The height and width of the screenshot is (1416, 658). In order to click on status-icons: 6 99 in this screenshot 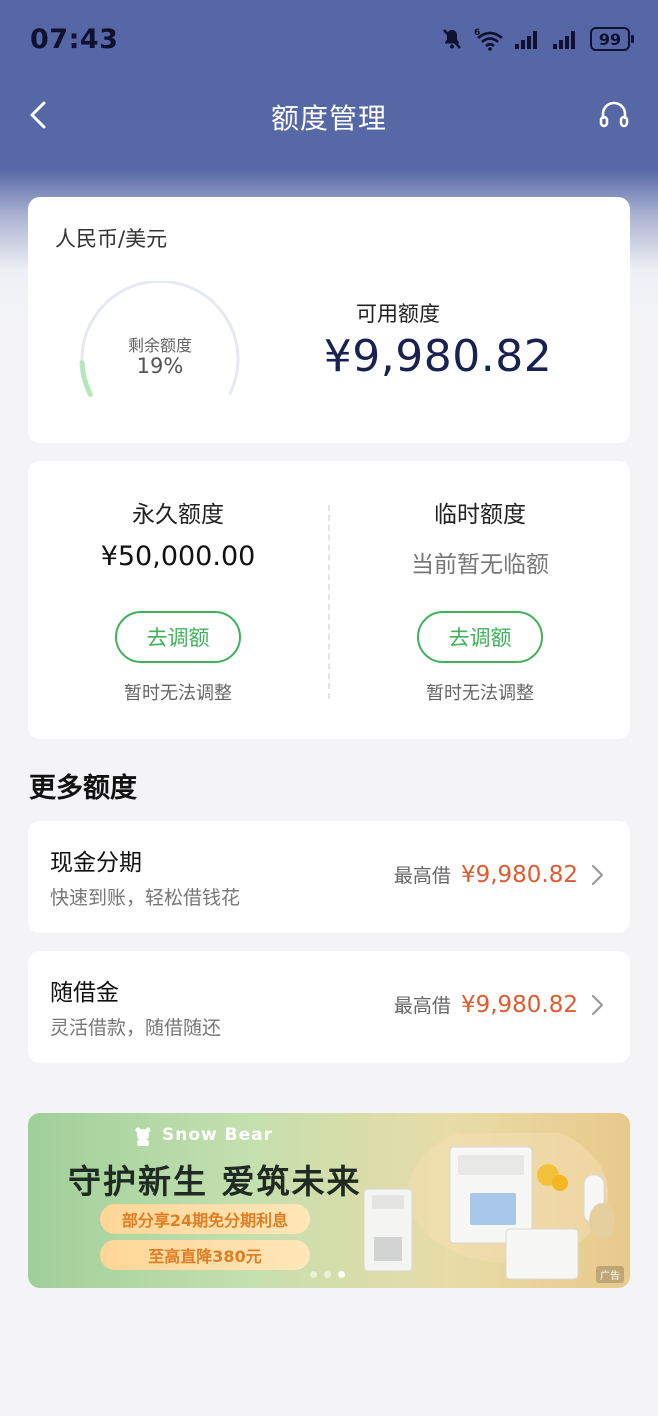, I will do `click(537, 39)`.